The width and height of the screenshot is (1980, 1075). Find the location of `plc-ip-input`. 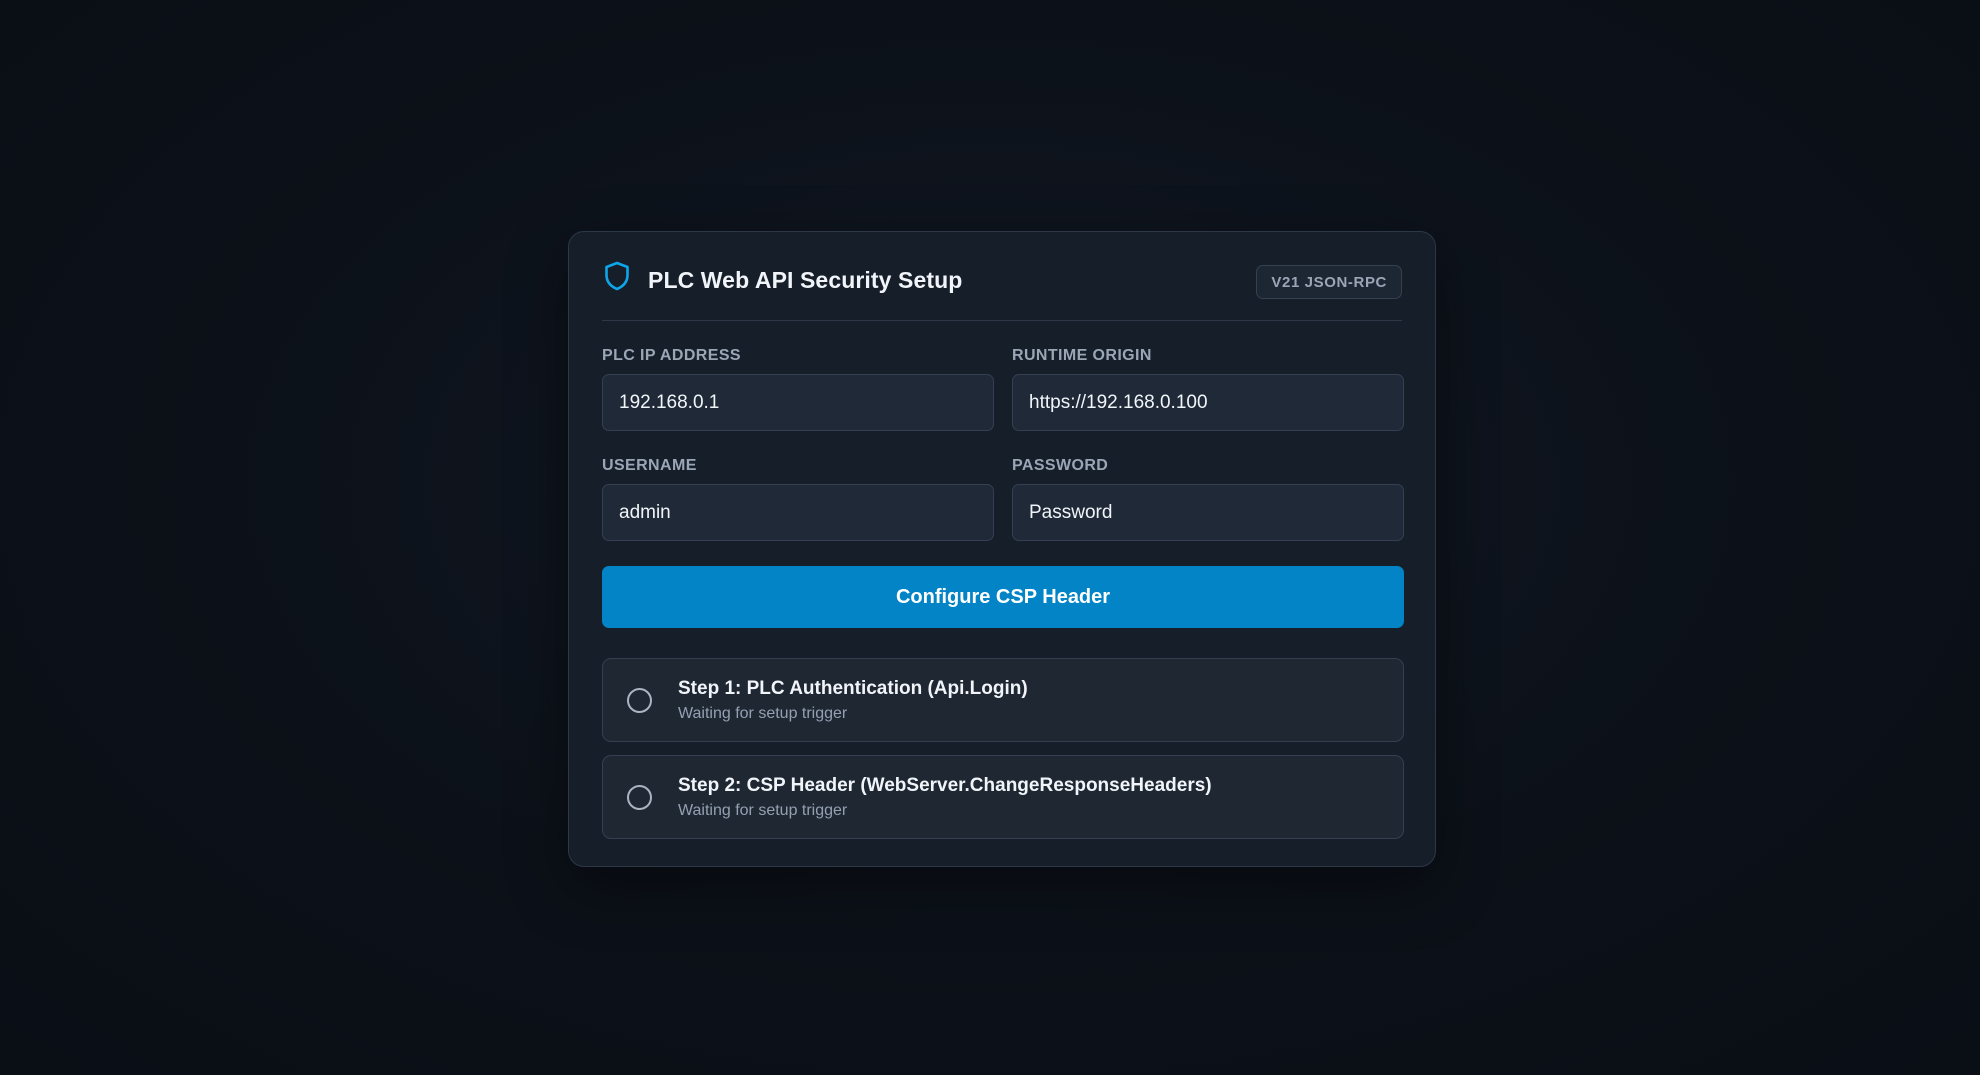

plc-ip-input is located at coordinates (798, 402).